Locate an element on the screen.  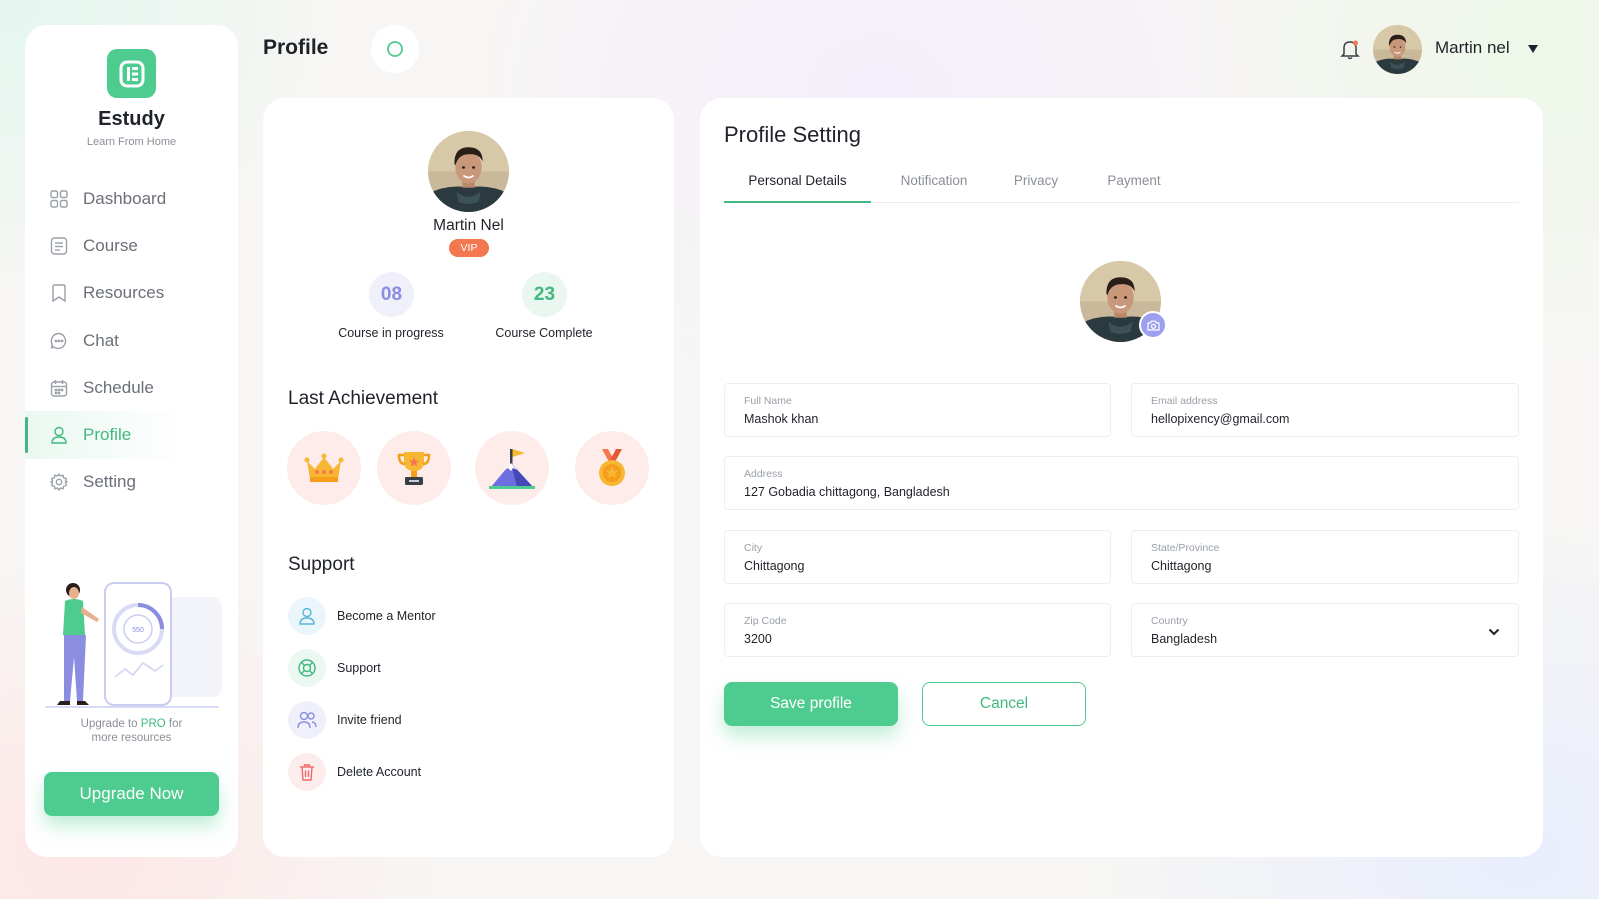
support-item: Support is located at coordinates (334, 668).